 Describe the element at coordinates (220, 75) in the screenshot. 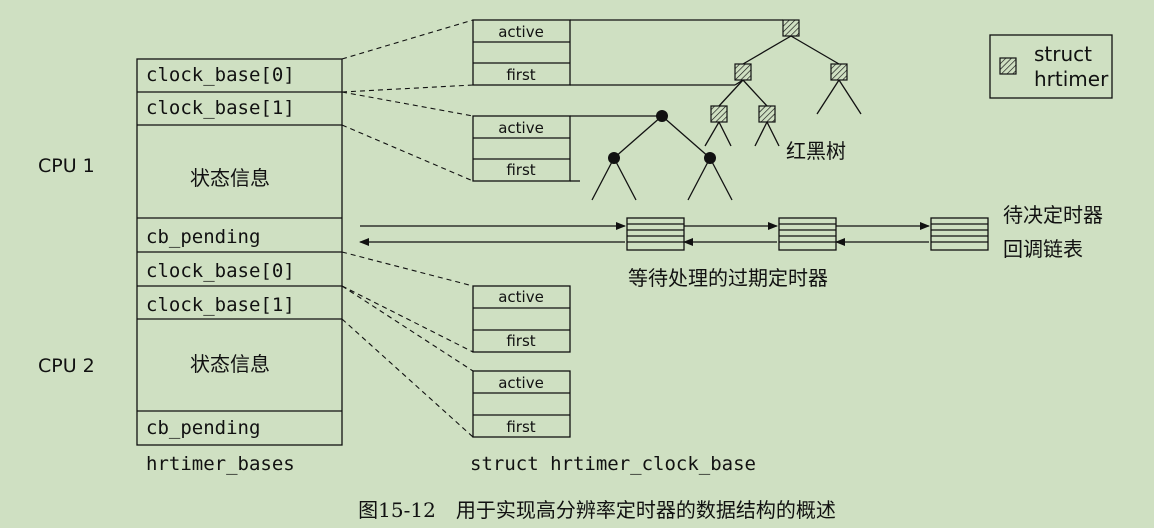

I see `cpu1-clock-base-0: clock_base[0]` at that location.